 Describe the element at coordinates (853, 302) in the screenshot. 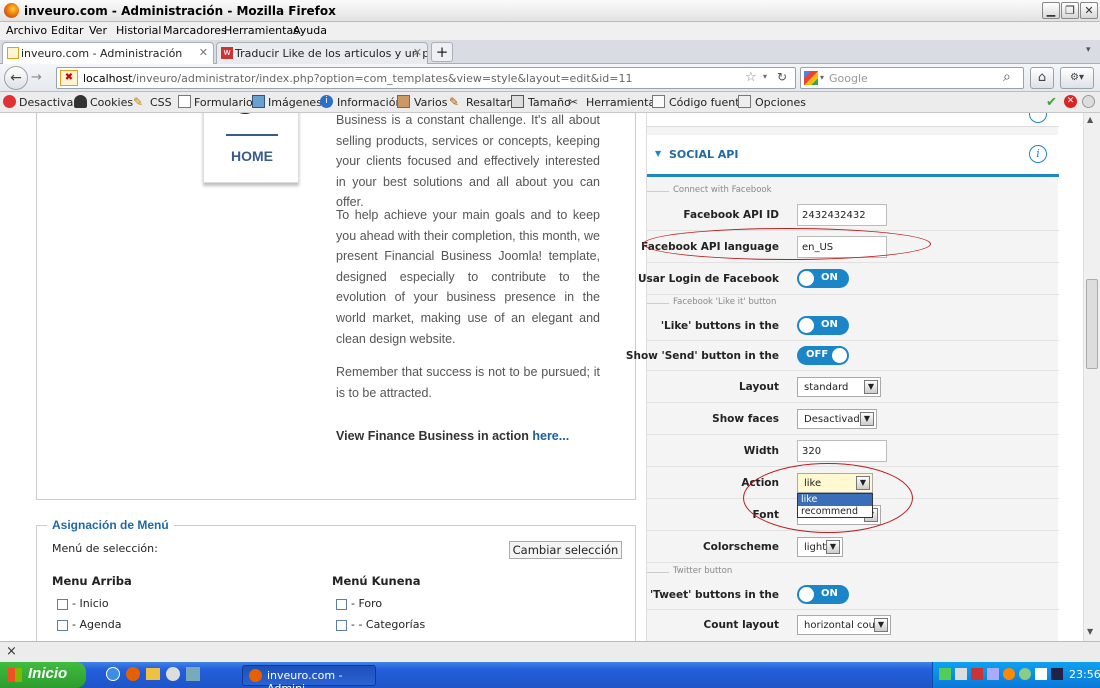

I see `section-like-button: Facebook 'Like it' button` at that location.